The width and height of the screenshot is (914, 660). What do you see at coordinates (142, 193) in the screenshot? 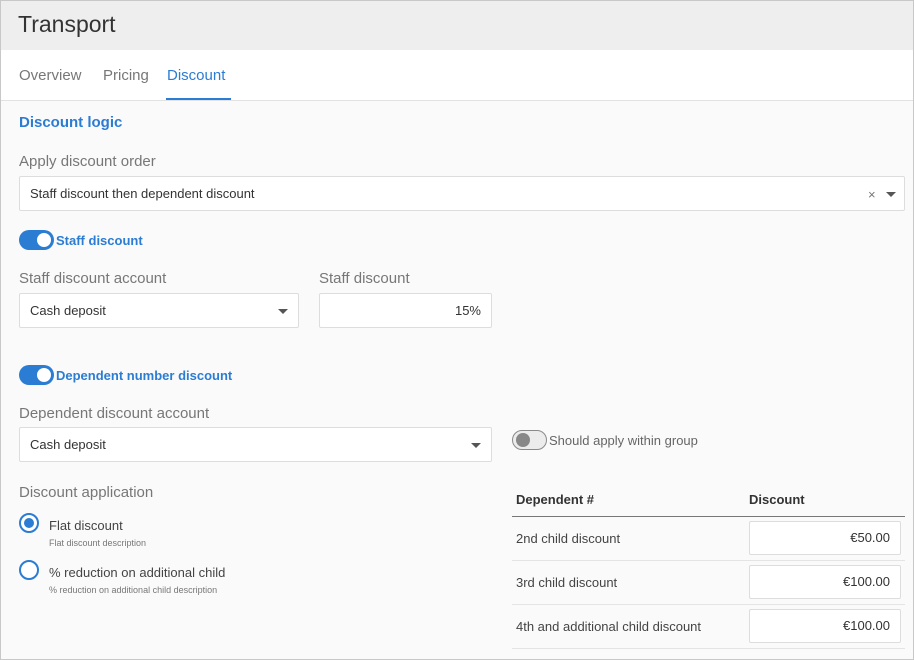
I see `apply-order-value: Staff discount then dependent discount` at bounding box center [142, 193].